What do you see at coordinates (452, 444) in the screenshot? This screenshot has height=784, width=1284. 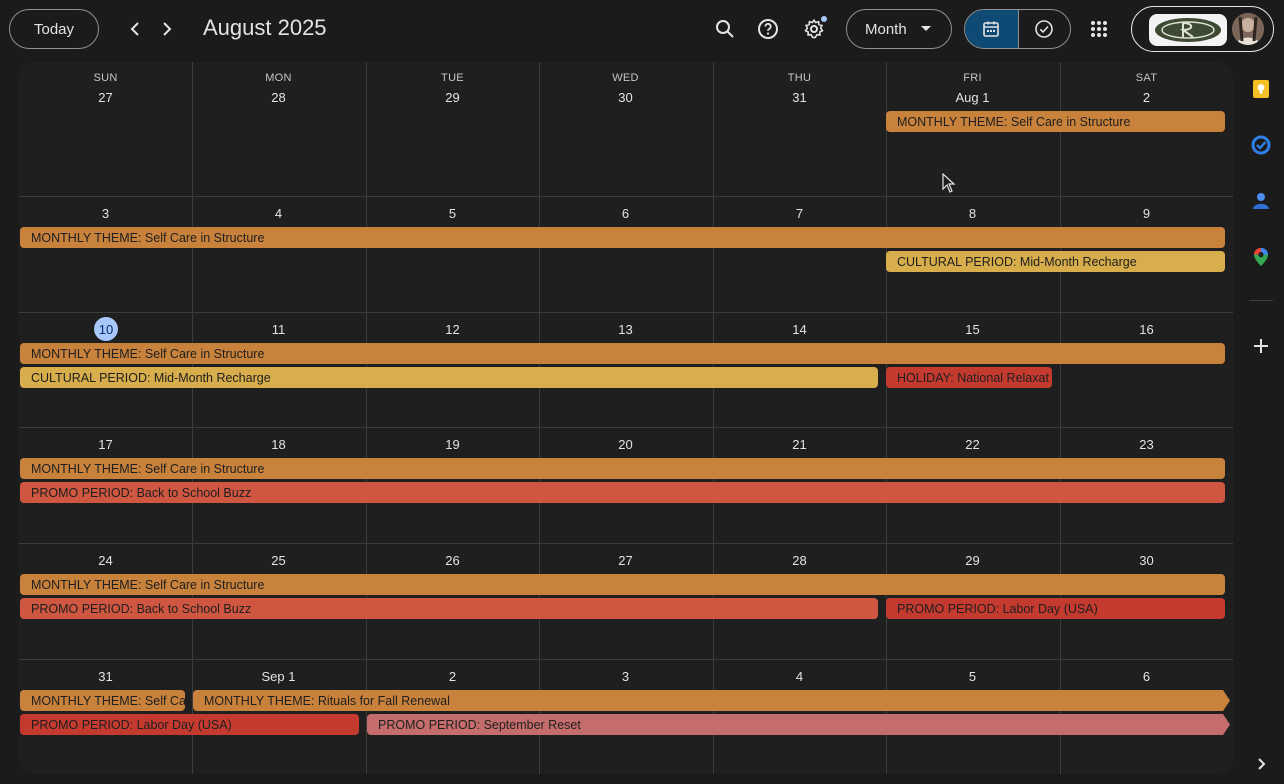 I see `day-number: 19` at bounding box center [452, 444].